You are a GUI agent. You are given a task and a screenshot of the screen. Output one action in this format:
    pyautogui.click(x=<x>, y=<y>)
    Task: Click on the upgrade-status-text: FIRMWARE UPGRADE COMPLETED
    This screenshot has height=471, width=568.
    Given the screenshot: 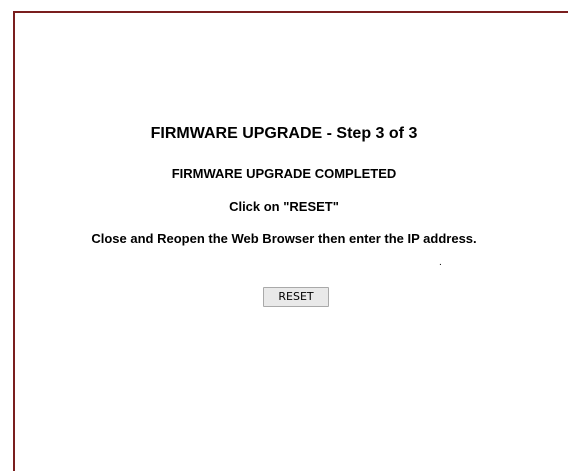 What is the action you would take?
    pyautogui.click(x=284, y=173)
    